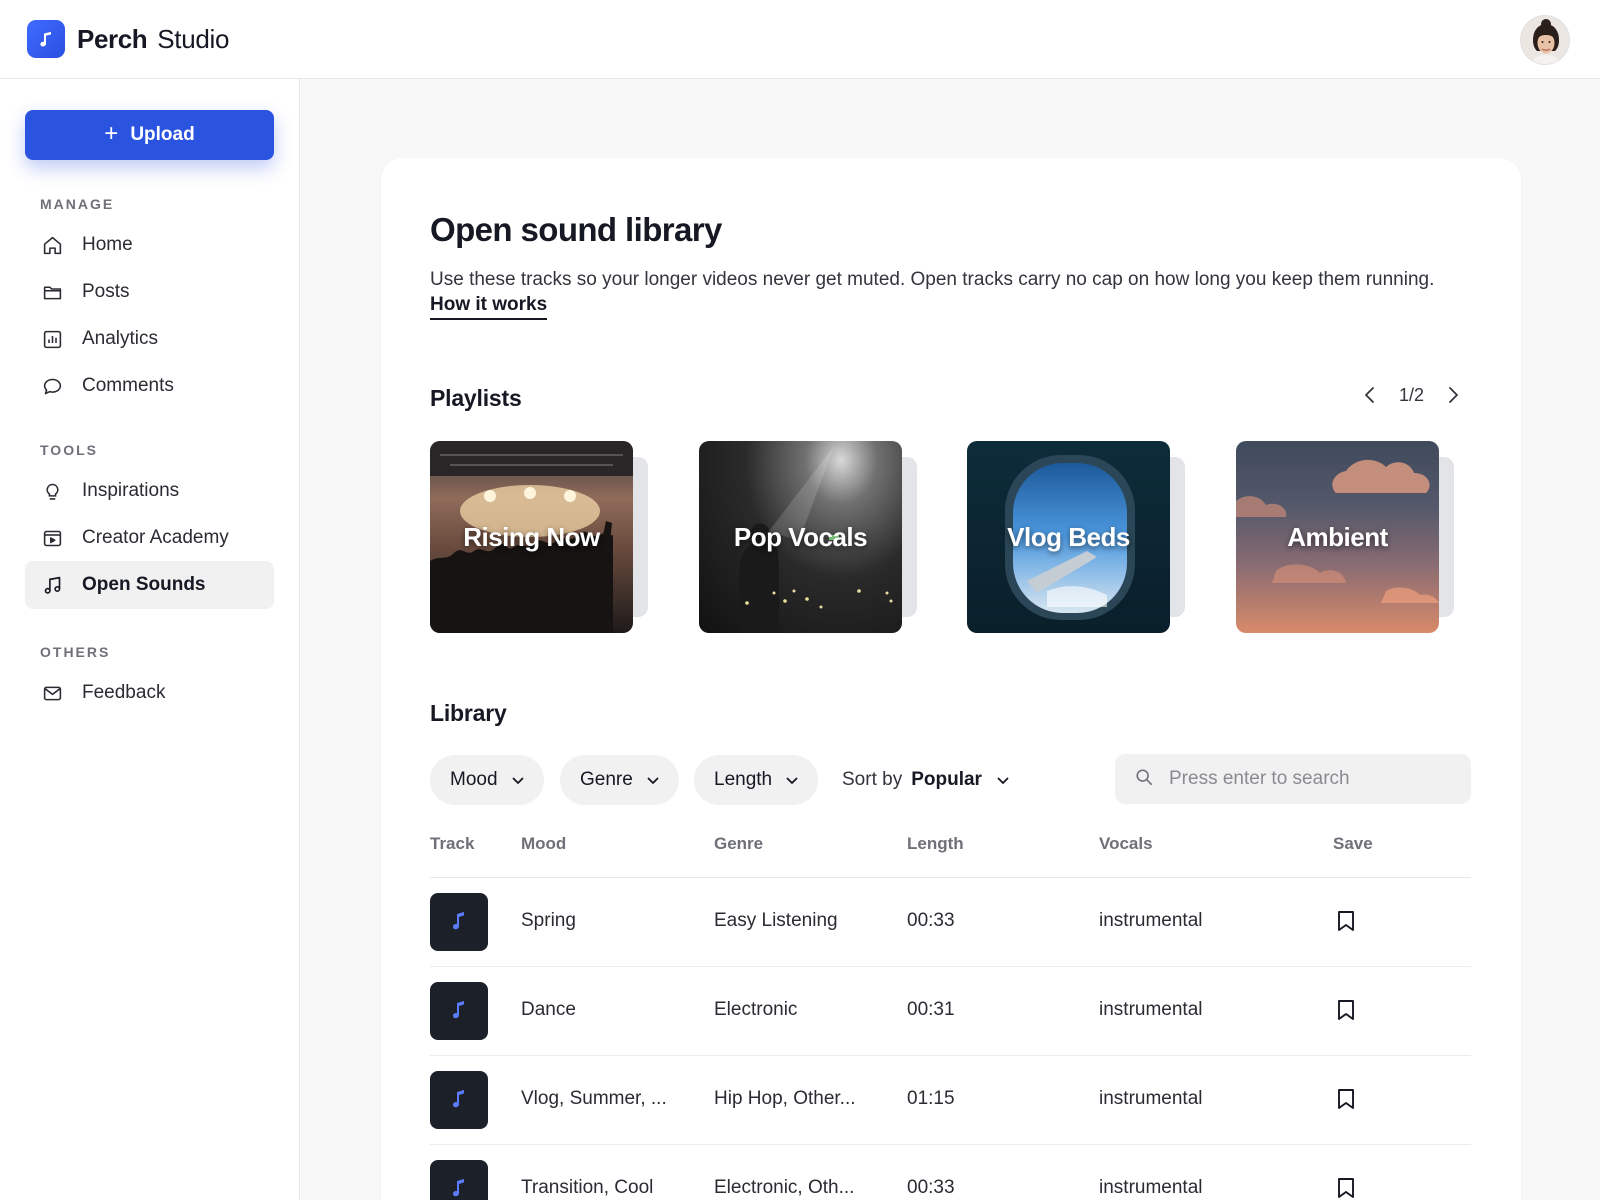 The width and height of the screenshot is (1600, 1200). What do you see at coordinates (1453, 395) in the screenshot?
I see `chevron-right-icon` at bounding box center [1453, 395].